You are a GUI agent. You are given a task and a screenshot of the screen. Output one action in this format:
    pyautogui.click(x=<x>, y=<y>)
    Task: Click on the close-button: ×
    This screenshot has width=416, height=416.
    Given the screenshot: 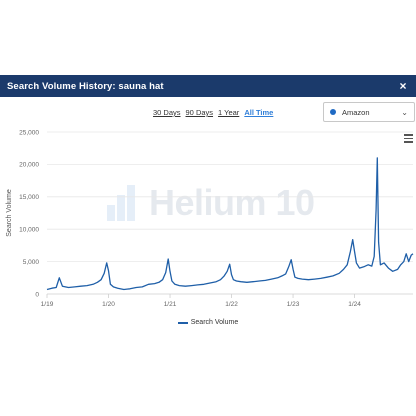 What is the action you would take?
    pyautogui.click(x=403, y=86)
    